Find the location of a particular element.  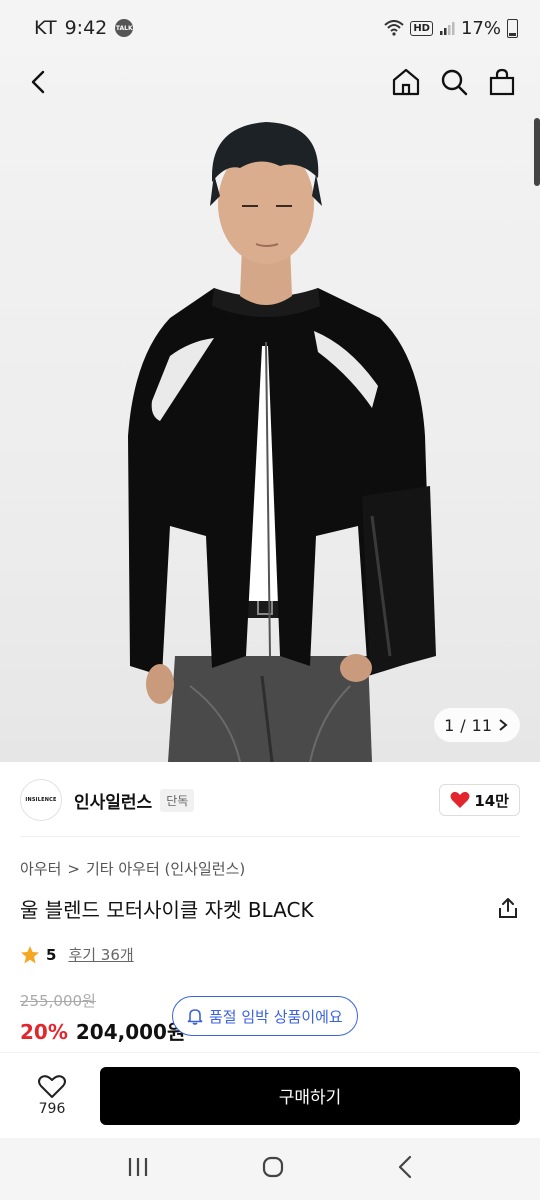

rating-row: 5 후기 36개 is located at coordinates (77, 954).